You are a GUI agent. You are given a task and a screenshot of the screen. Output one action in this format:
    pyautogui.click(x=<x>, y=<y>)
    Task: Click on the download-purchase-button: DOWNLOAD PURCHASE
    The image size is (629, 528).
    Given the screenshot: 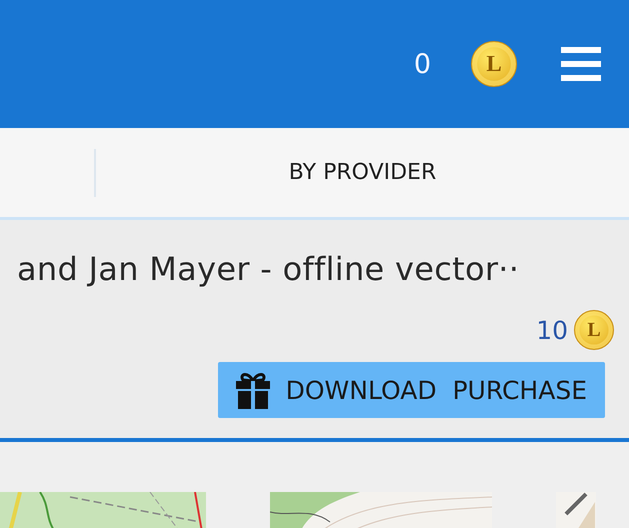 What is the action you would take?
    pyautogui.click(x=411, y=390)
    